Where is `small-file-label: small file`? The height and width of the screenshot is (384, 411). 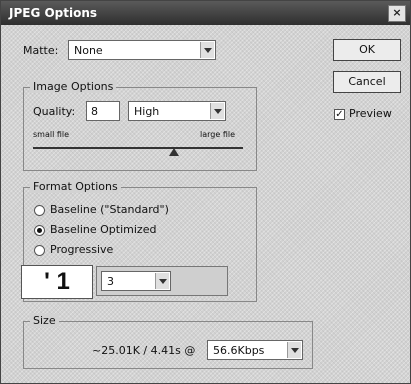
small-file-label: small file is located at coordinates (51, 134).